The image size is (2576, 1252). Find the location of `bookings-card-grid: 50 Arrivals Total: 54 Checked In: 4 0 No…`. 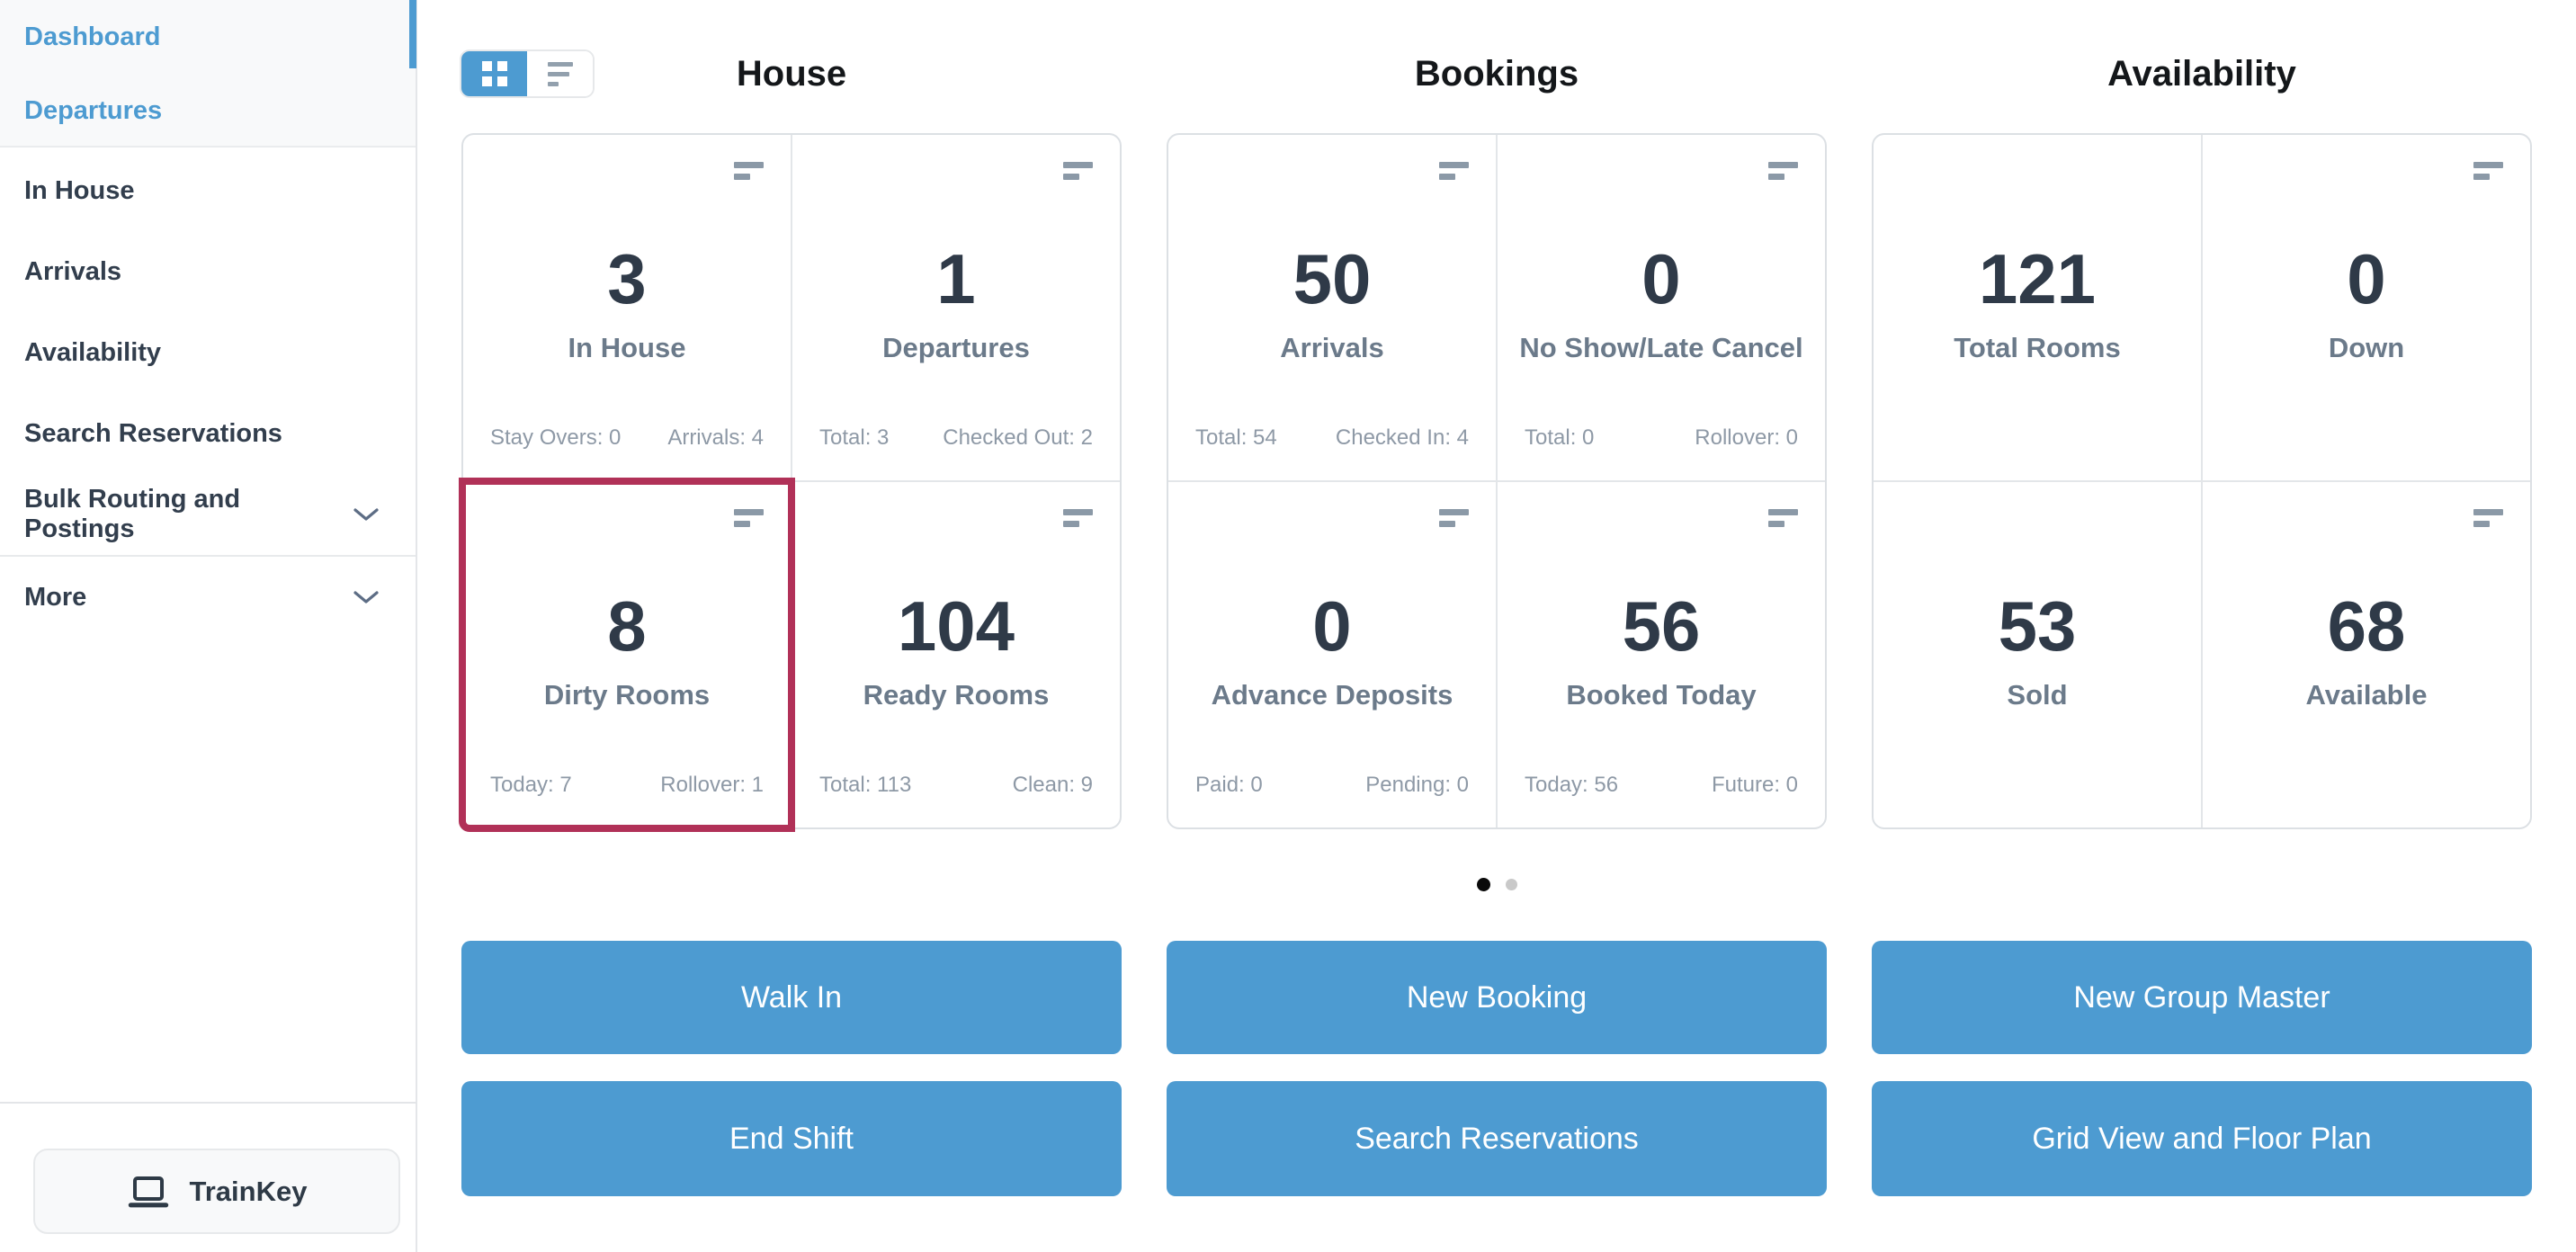

bookings-card-grid: 50 Arrivals Total: 54 Checked In: 4 0 No… is located at coordinates (1497, 481).